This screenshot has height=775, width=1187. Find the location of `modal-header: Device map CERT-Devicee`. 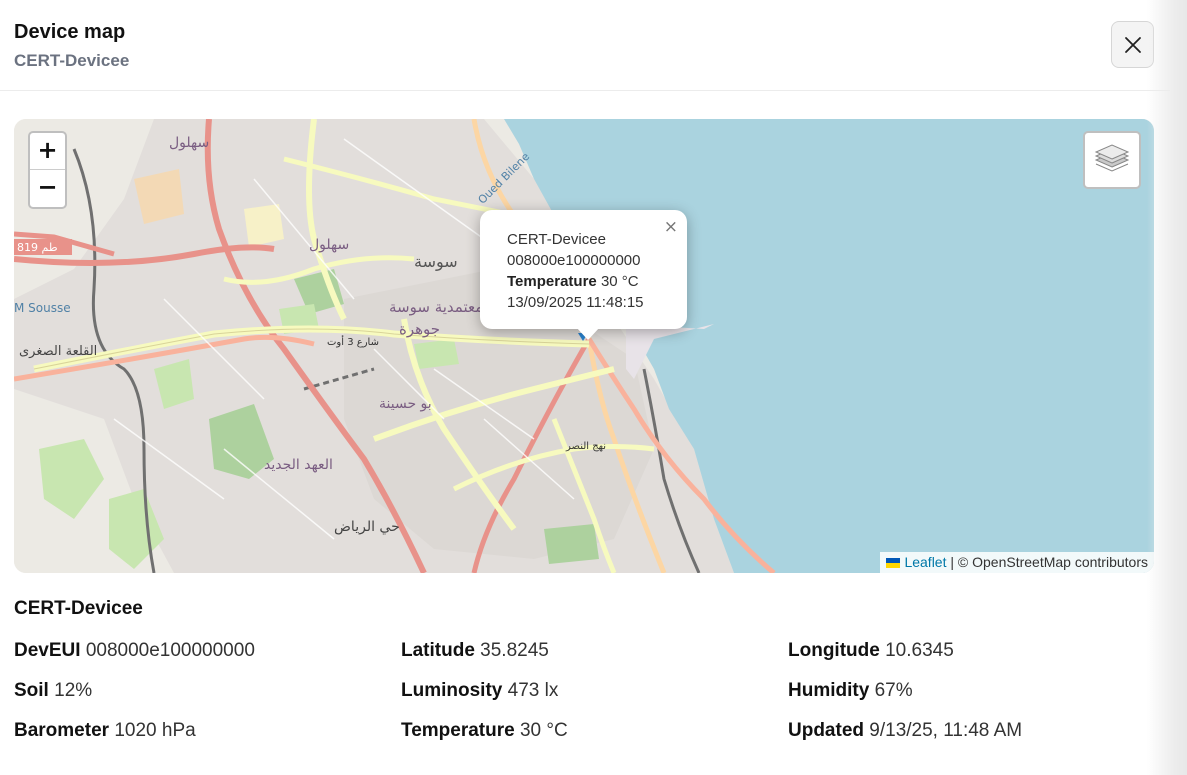

modal-header: Device map CERT-Devicee is located at coordinates (585, 45).